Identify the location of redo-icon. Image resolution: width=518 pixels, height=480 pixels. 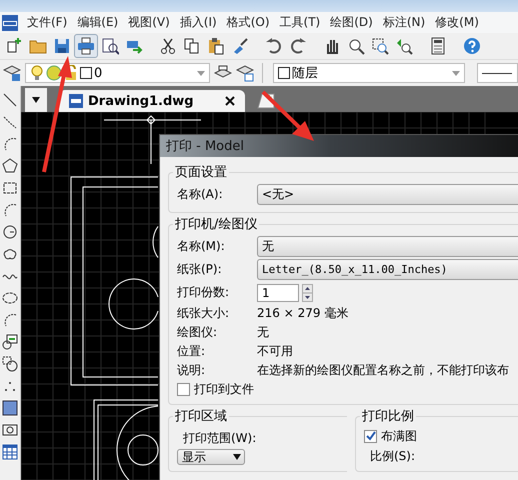
(298, 46).